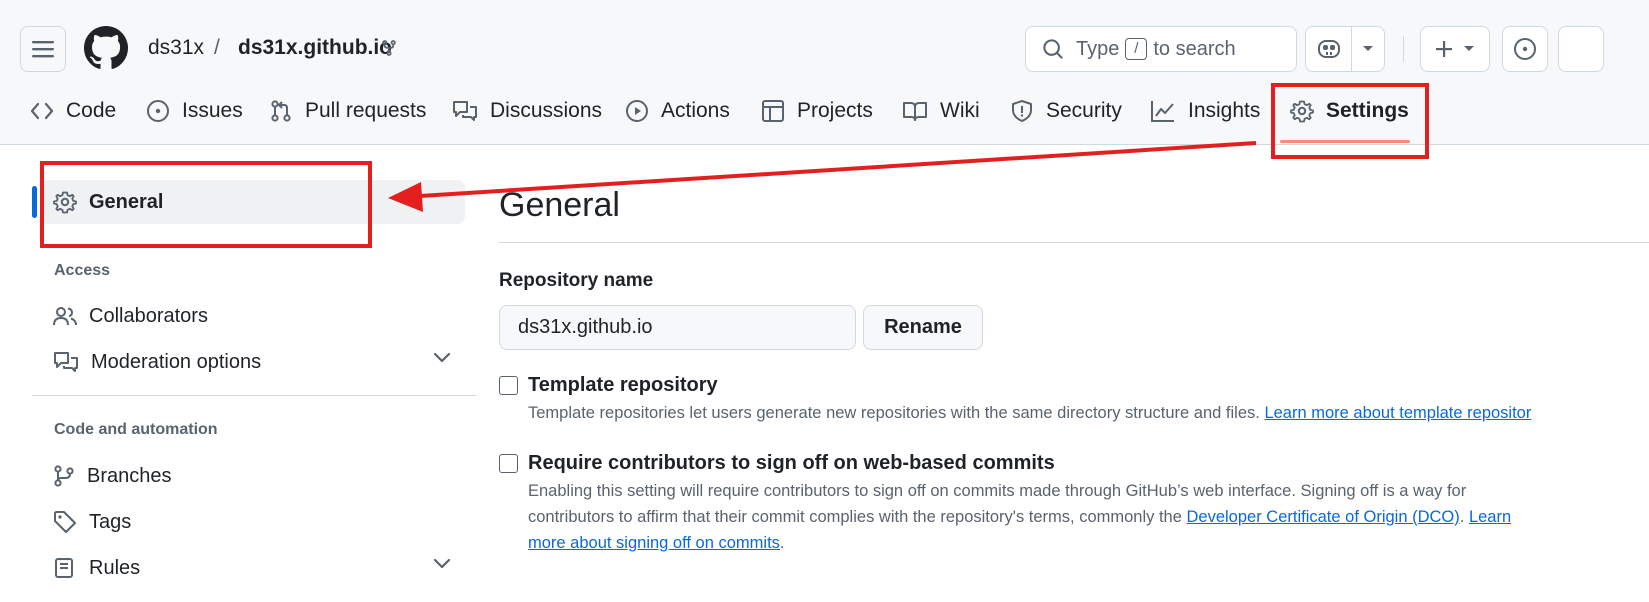 The image size is (1649, 602). Describe the element at coordinates (1403, 49) in the screenshot. I see `header-divider` at that location.